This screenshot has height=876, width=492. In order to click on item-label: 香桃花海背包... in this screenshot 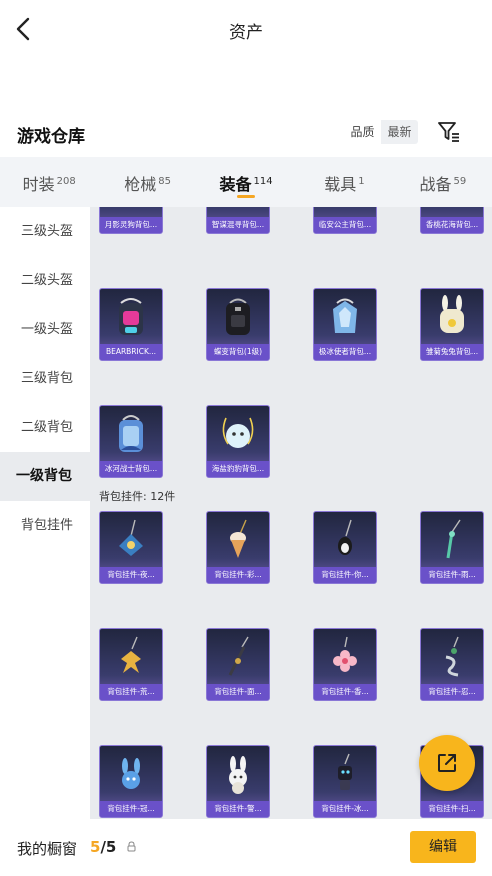, I will do `click(452, 225)`.